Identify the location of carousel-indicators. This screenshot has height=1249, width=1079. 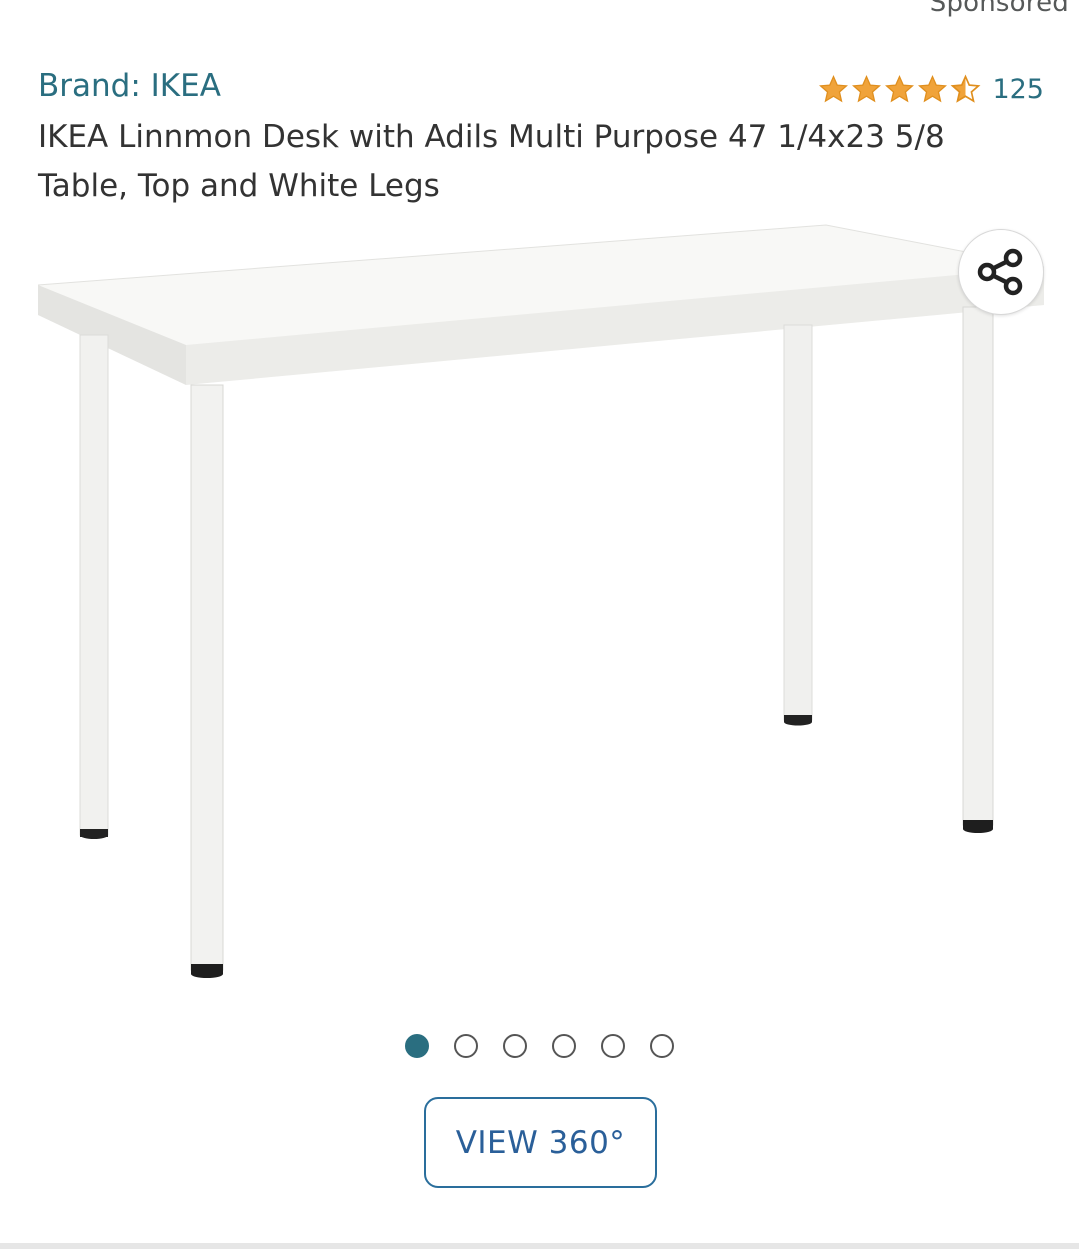
(539, 1046).